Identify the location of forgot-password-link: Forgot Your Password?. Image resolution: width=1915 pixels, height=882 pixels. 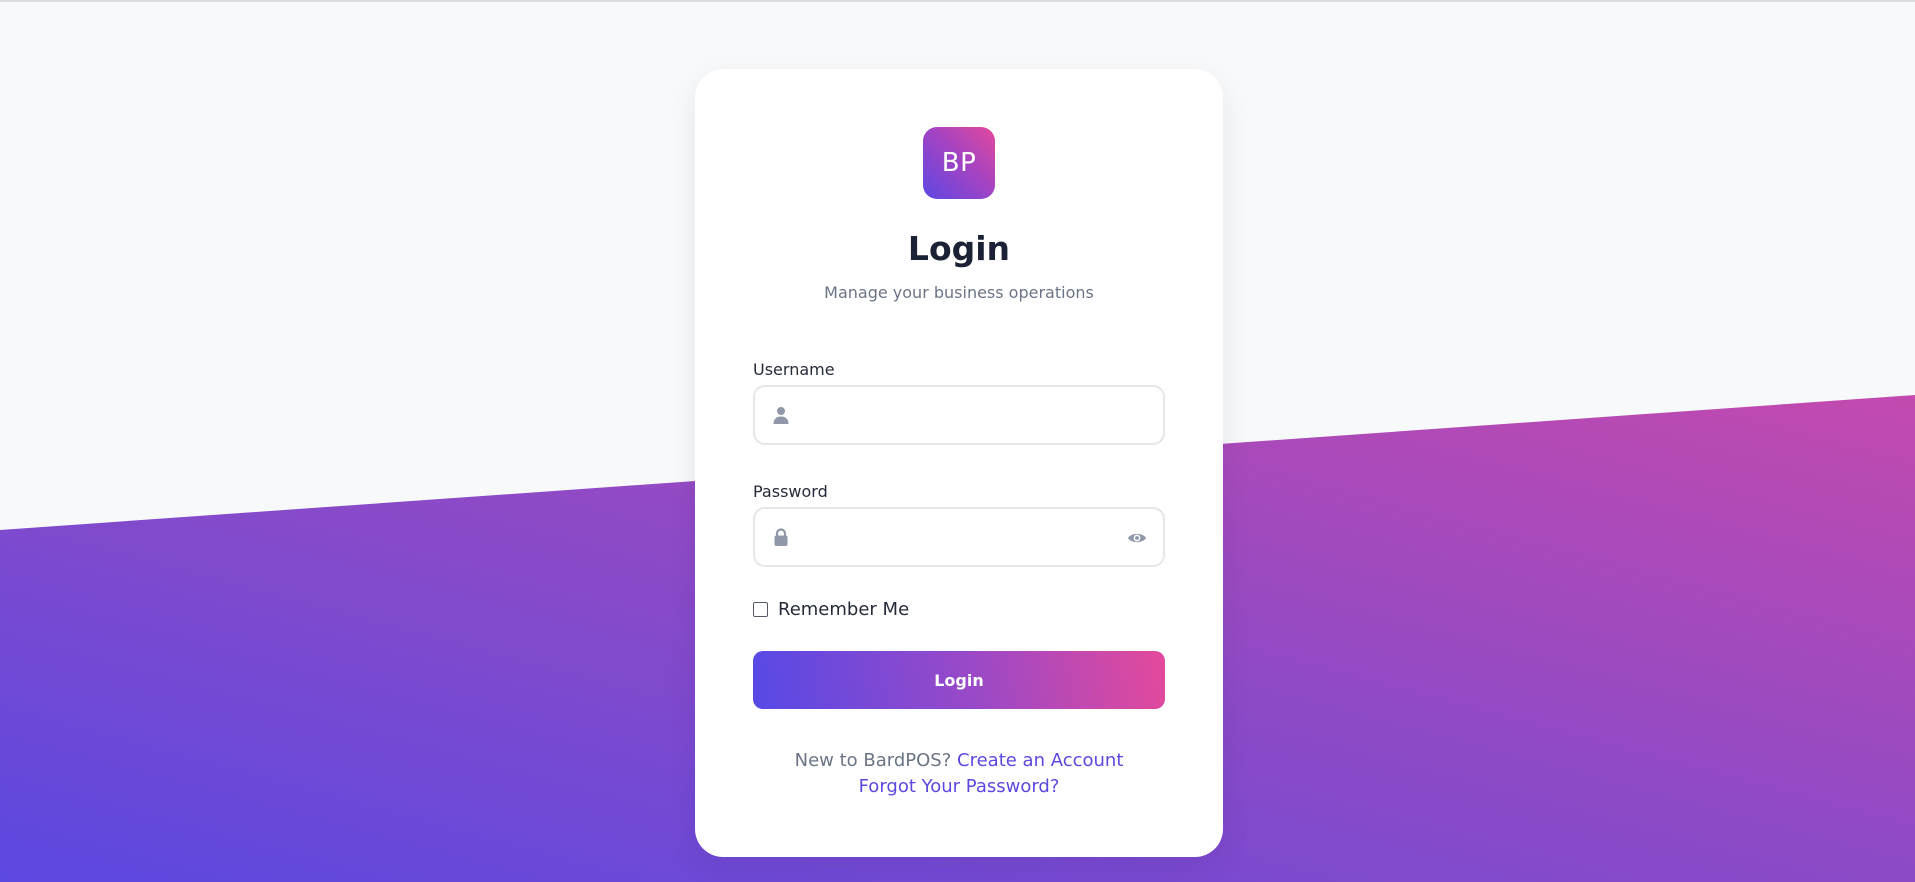
(959, 786).